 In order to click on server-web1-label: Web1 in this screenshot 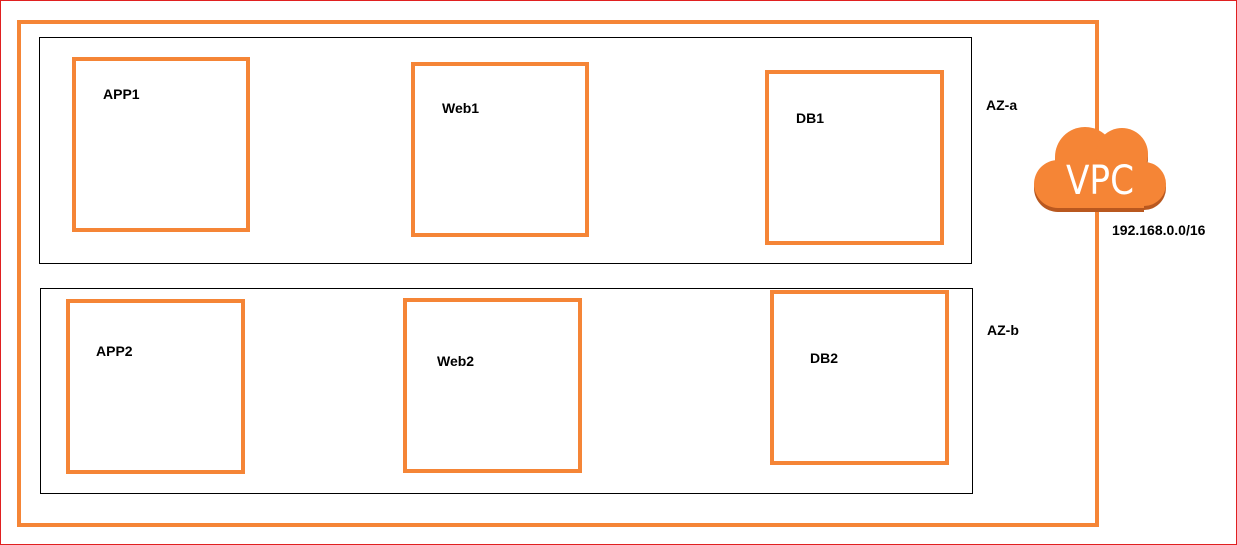, I will do `click(461, 108)`.